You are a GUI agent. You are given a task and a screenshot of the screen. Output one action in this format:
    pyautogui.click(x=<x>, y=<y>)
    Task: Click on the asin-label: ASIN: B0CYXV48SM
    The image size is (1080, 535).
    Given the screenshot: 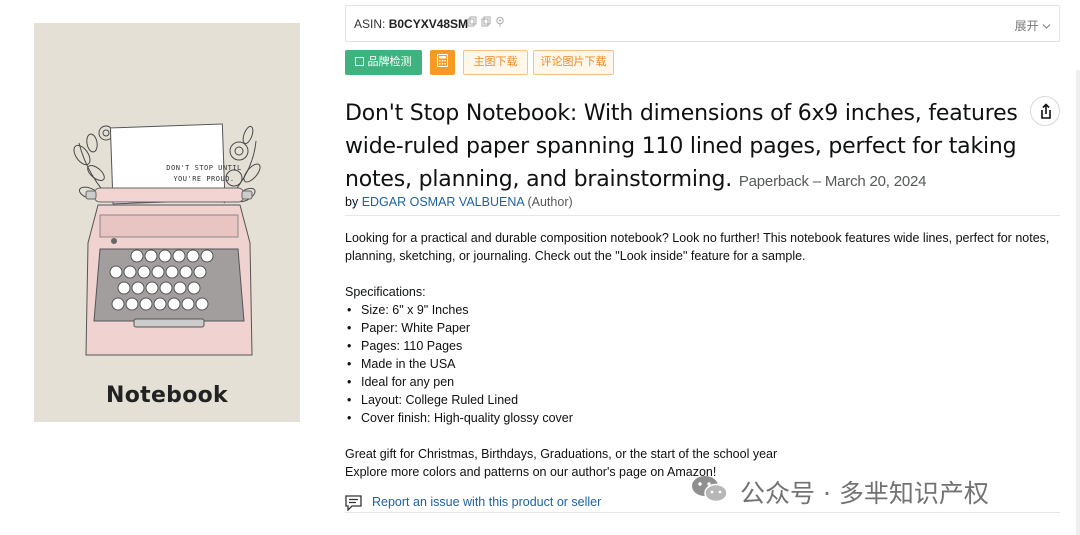 What is the action you would take?
    pyautogui.click(x=411, y=24)
    